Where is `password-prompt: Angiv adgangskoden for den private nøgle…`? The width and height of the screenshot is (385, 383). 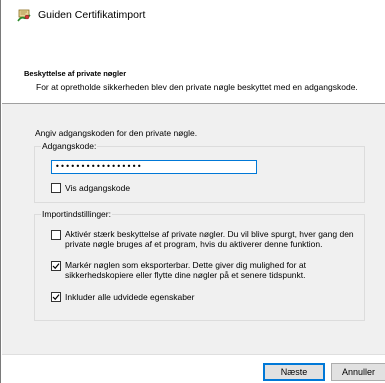 password-prompt: Angiv adgangskoden for den private nøgle… is located at coordinates (116, 133).